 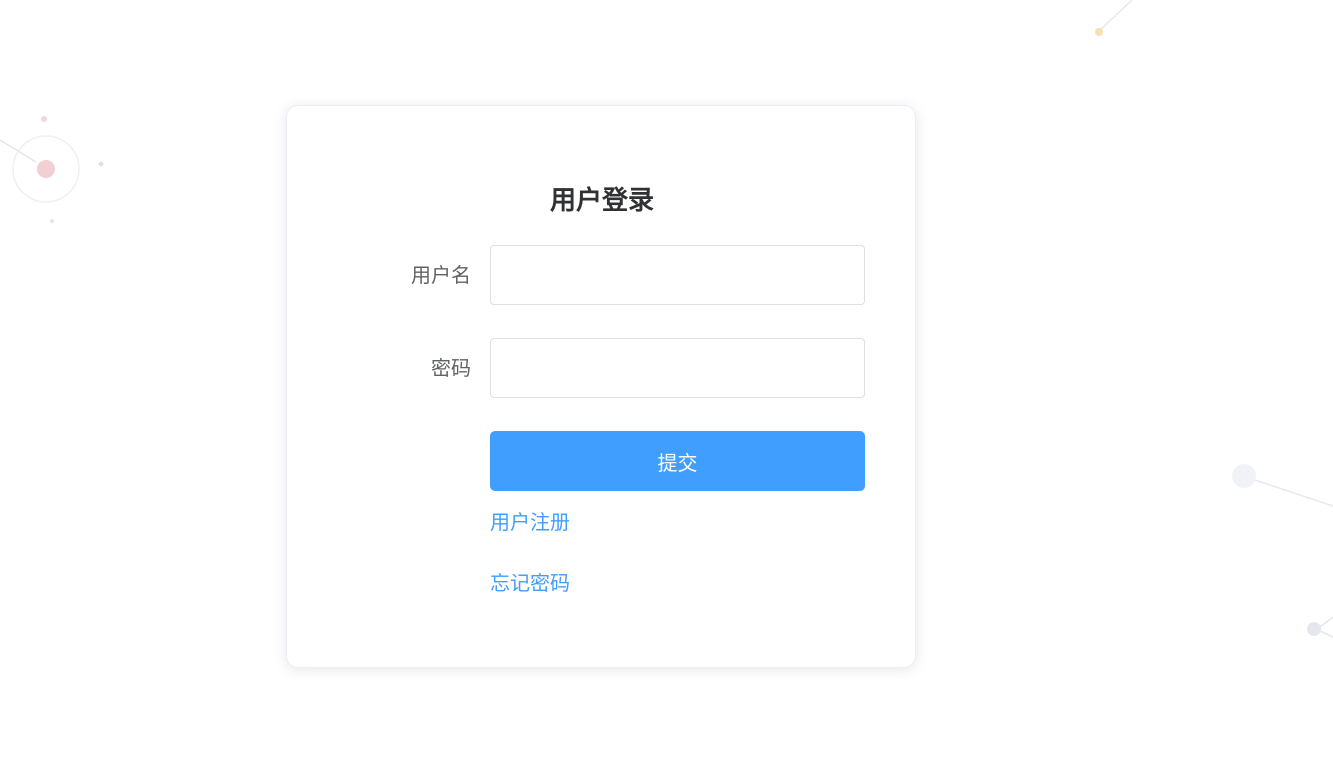 I want to click on username-input, so click(x=677, y=275).